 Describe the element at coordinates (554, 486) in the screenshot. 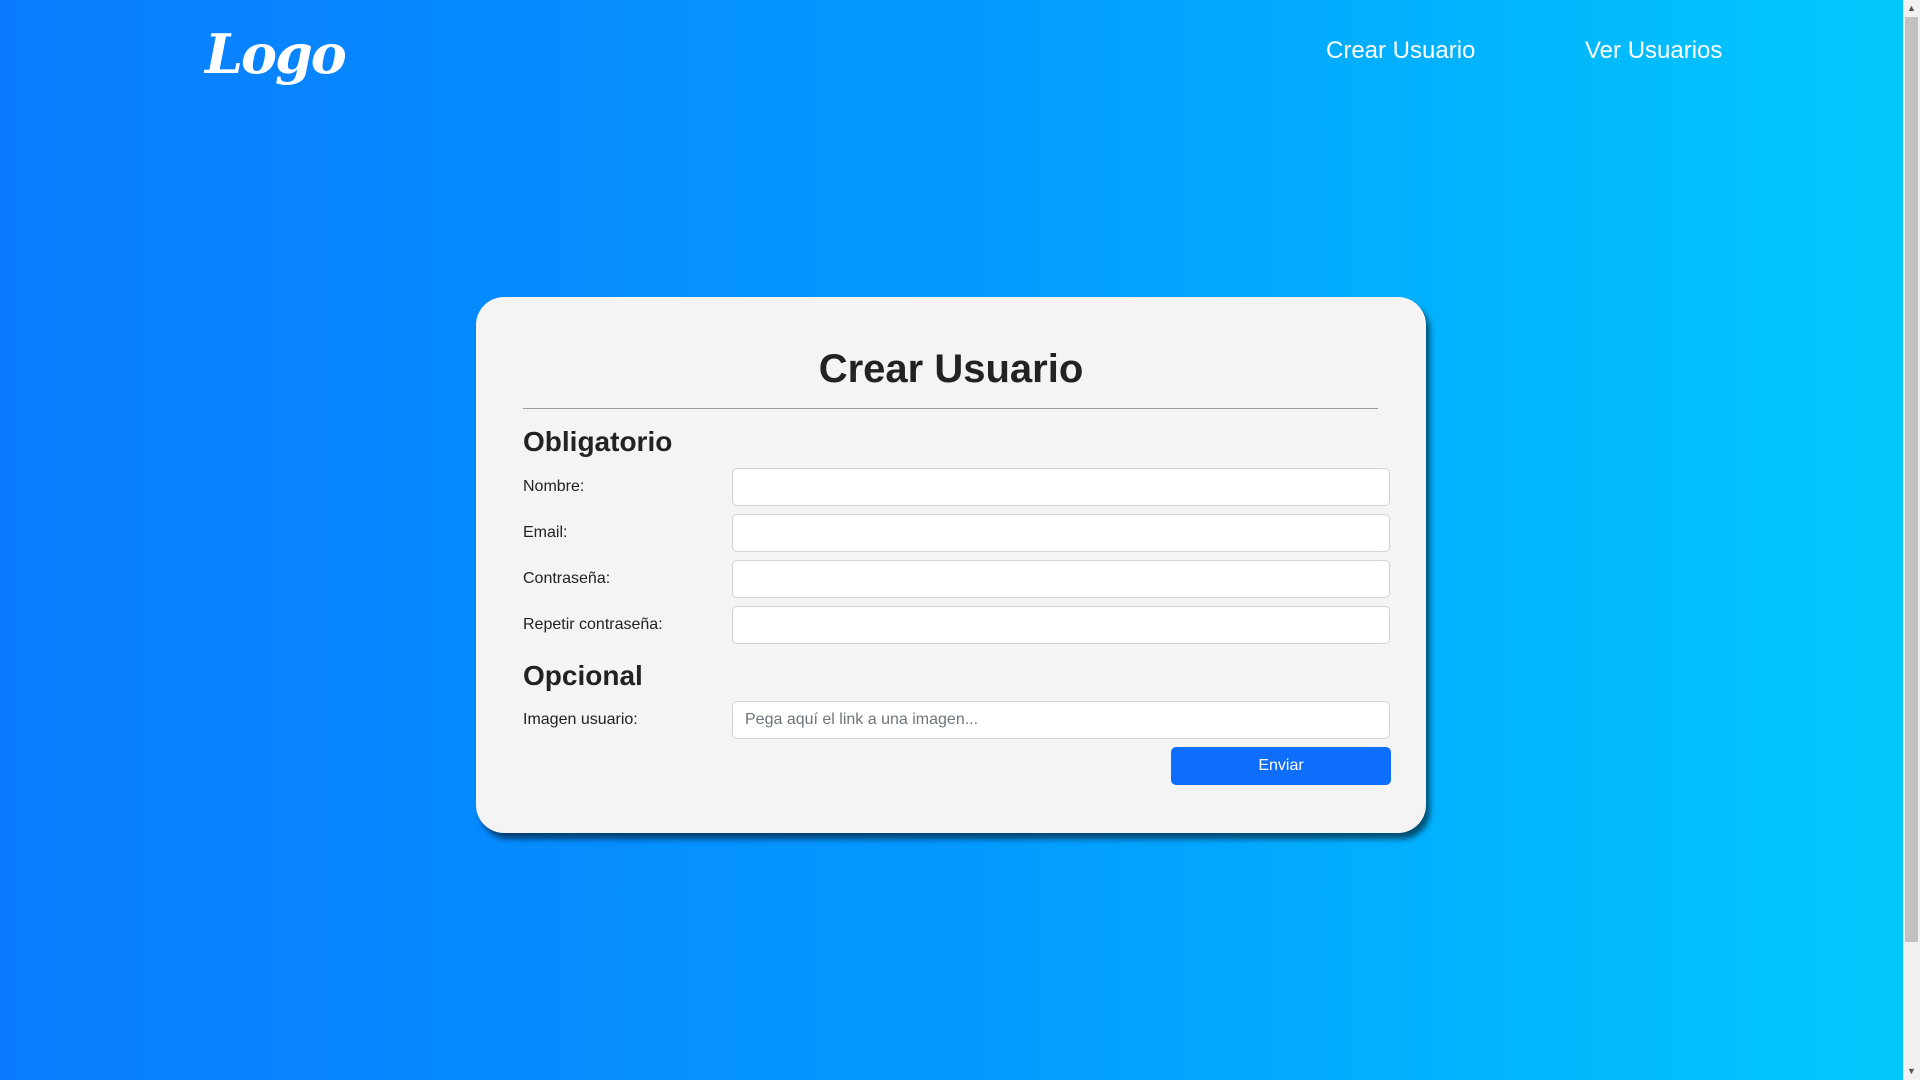

I see `name-label: Nombre:` at that location.